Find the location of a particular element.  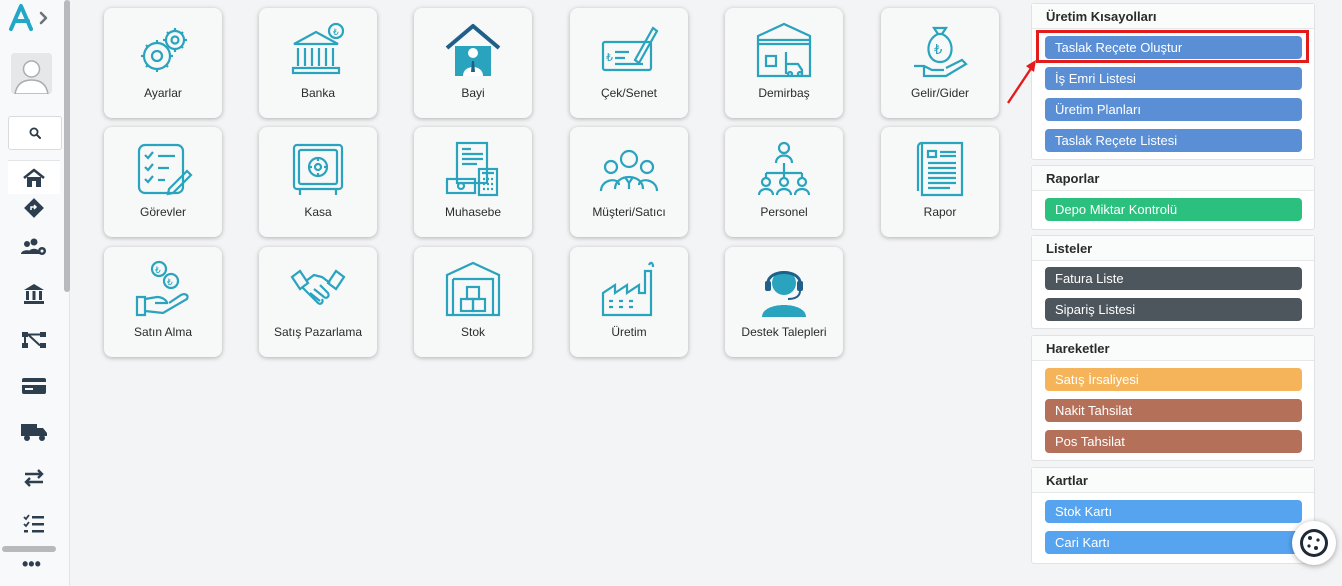

bank-building-icon: ₺ is located at coordinates (318, 48).